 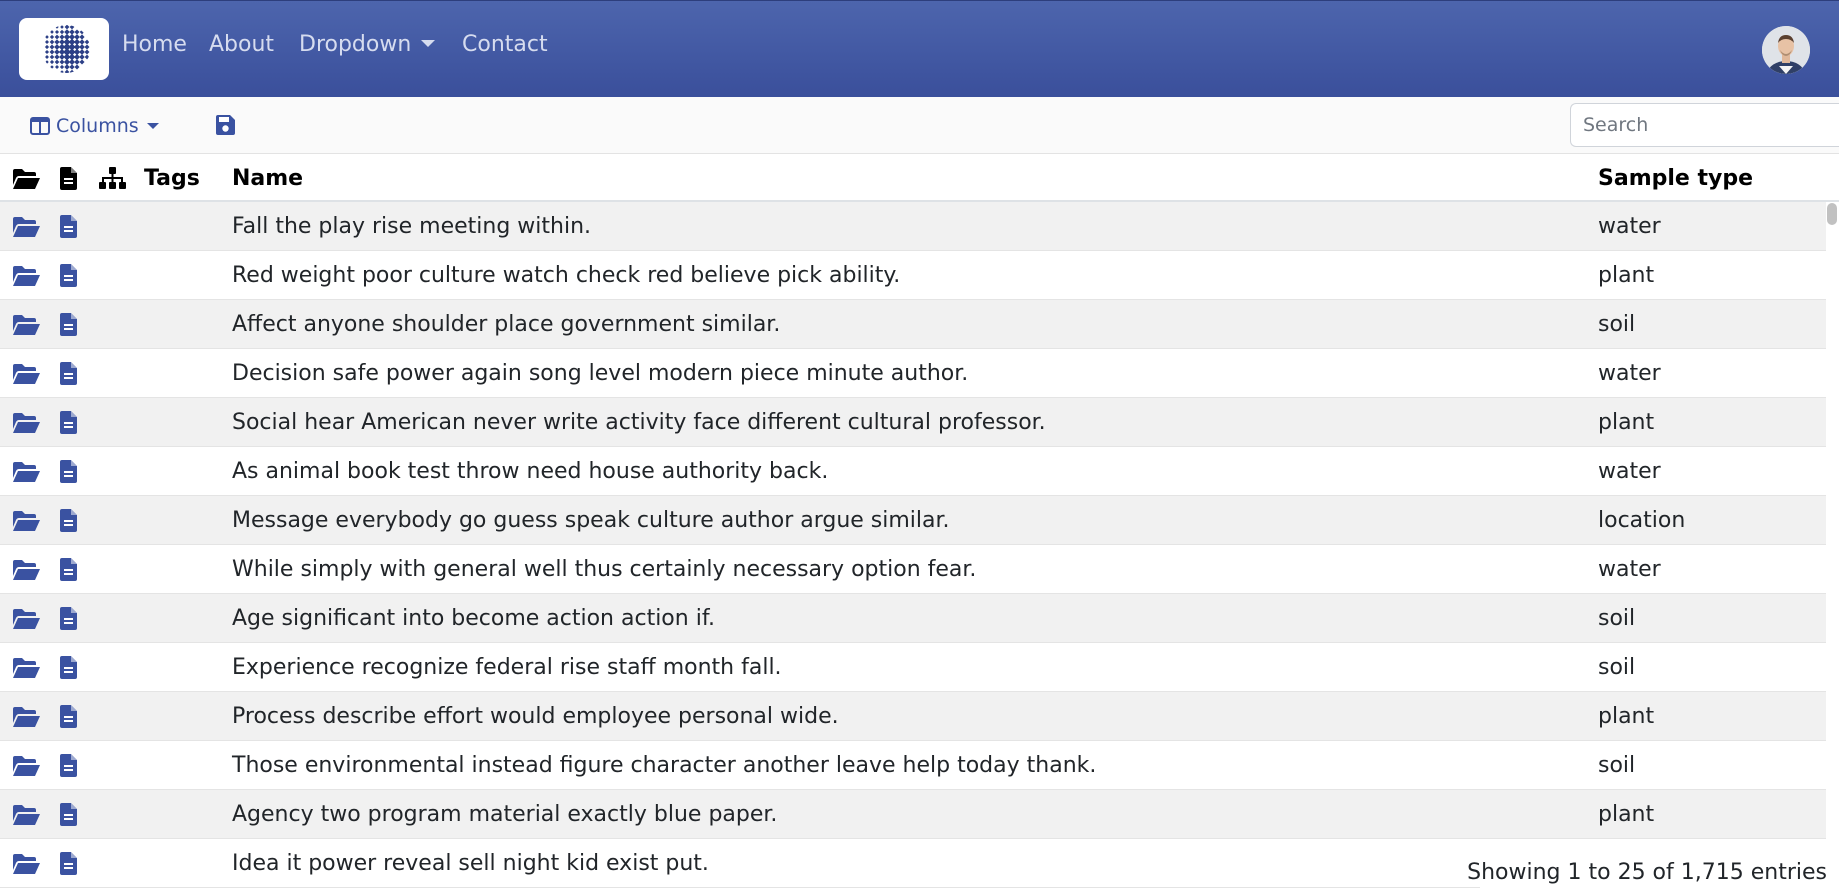 What do you see at coordinates (1653, 872) in the screenshot?
I see `table-info: Showing 1 to 25 of 1,715 entries` at bounding box center [1653, 872].